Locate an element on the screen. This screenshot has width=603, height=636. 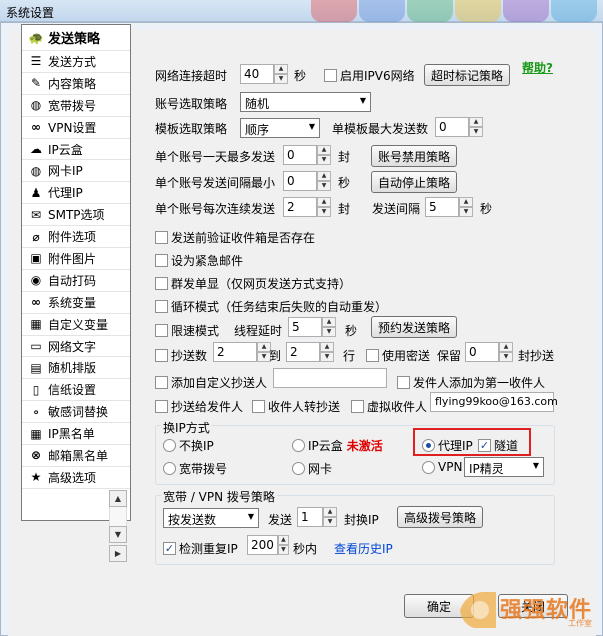
ip-method-title: 换IP方式 is located at coordinates (186, 427).